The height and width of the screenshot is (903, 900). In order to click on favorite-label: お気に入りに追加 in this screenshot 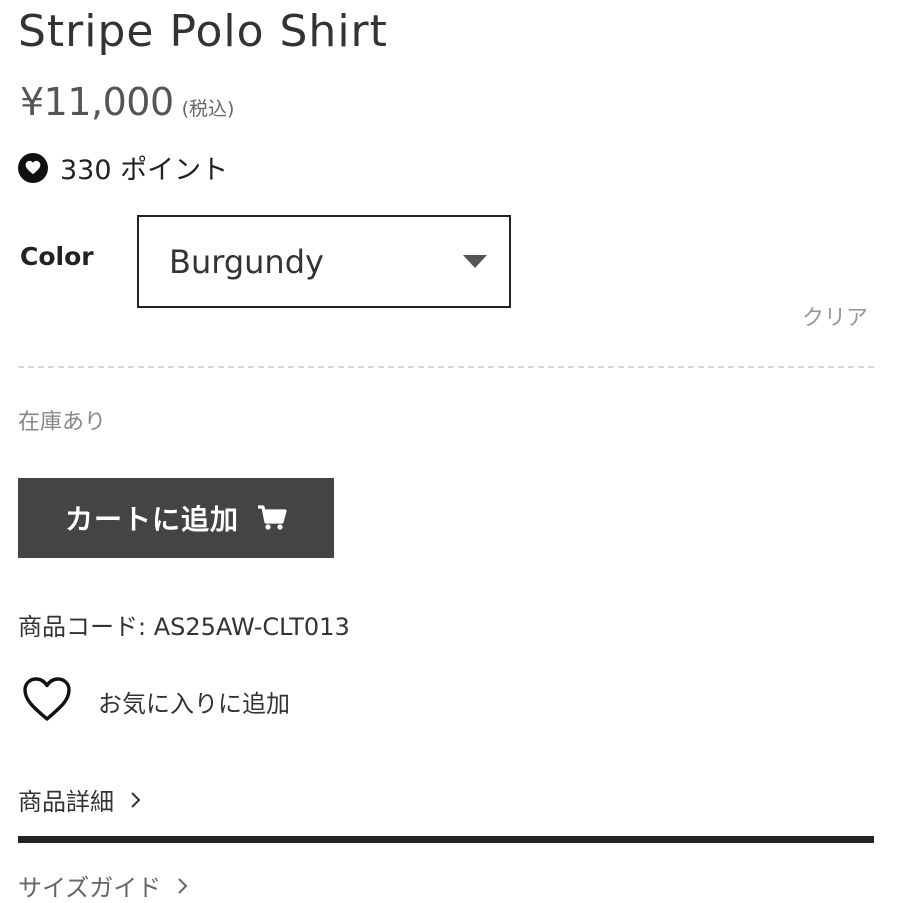, I will do `click(194, 703)`.